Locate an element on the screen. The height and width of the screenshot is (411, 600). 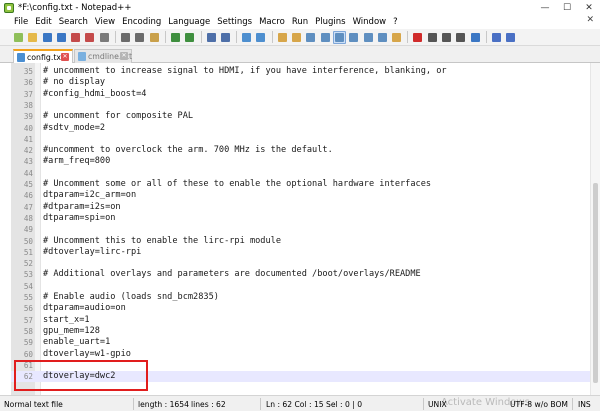
print-icon is located at coordinates (104, 37).